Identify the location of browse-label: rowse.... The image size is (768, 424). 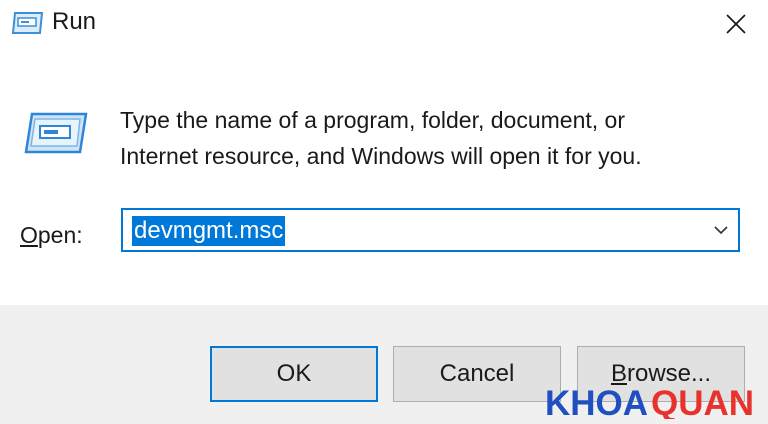
(669, 373).